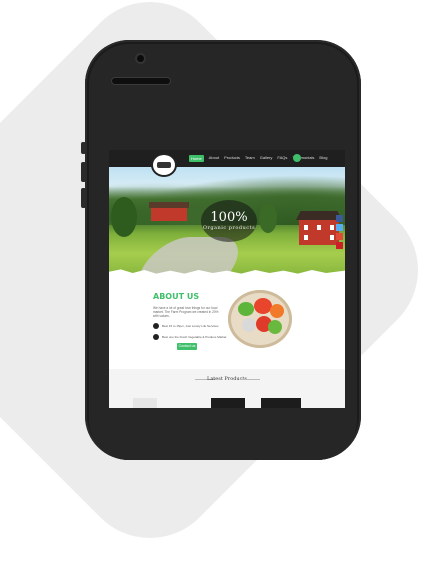  I want to click on about-title: ABOUT US, so click(176, 296).